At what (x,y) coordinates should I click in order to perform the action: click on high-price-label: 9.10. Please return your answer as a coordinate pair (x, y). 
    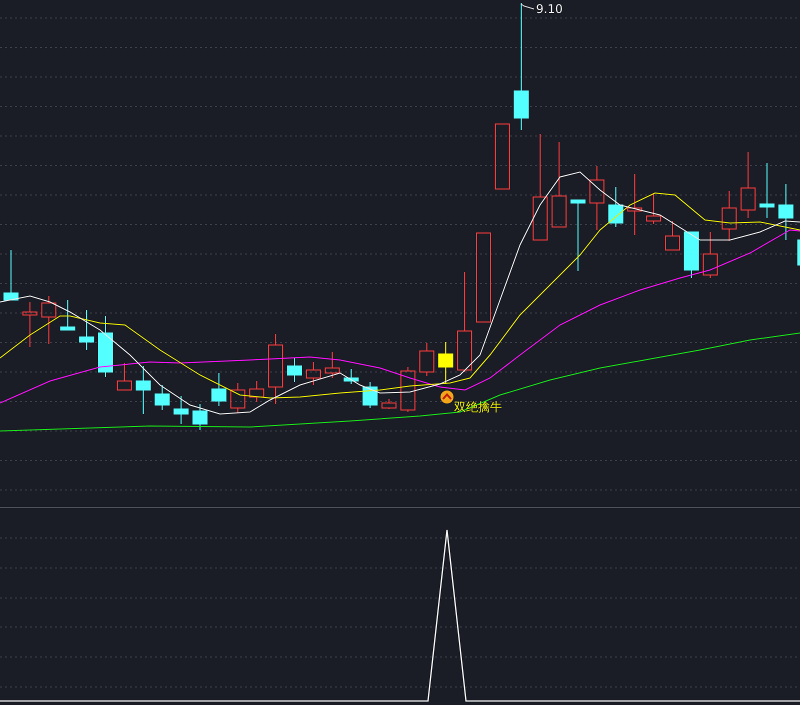
    Looking at the image, I should click on (549, 9).